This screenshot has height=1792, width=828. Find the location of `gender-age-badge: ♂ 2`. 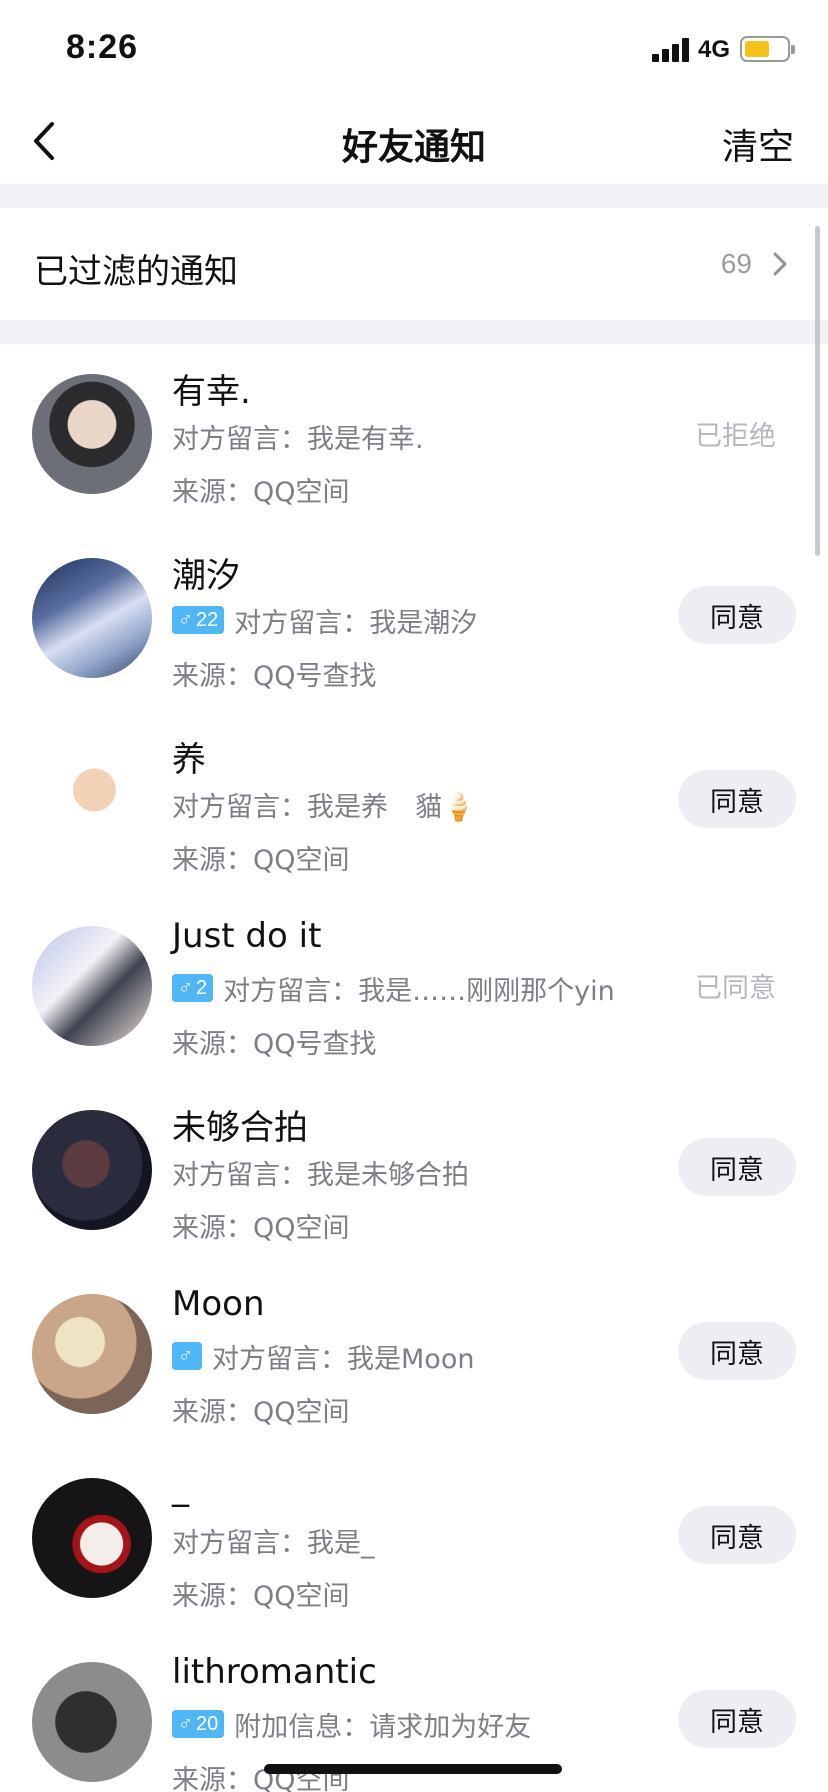

gender-age-badge: ♂ 2 is located at coordinates (193, 988).